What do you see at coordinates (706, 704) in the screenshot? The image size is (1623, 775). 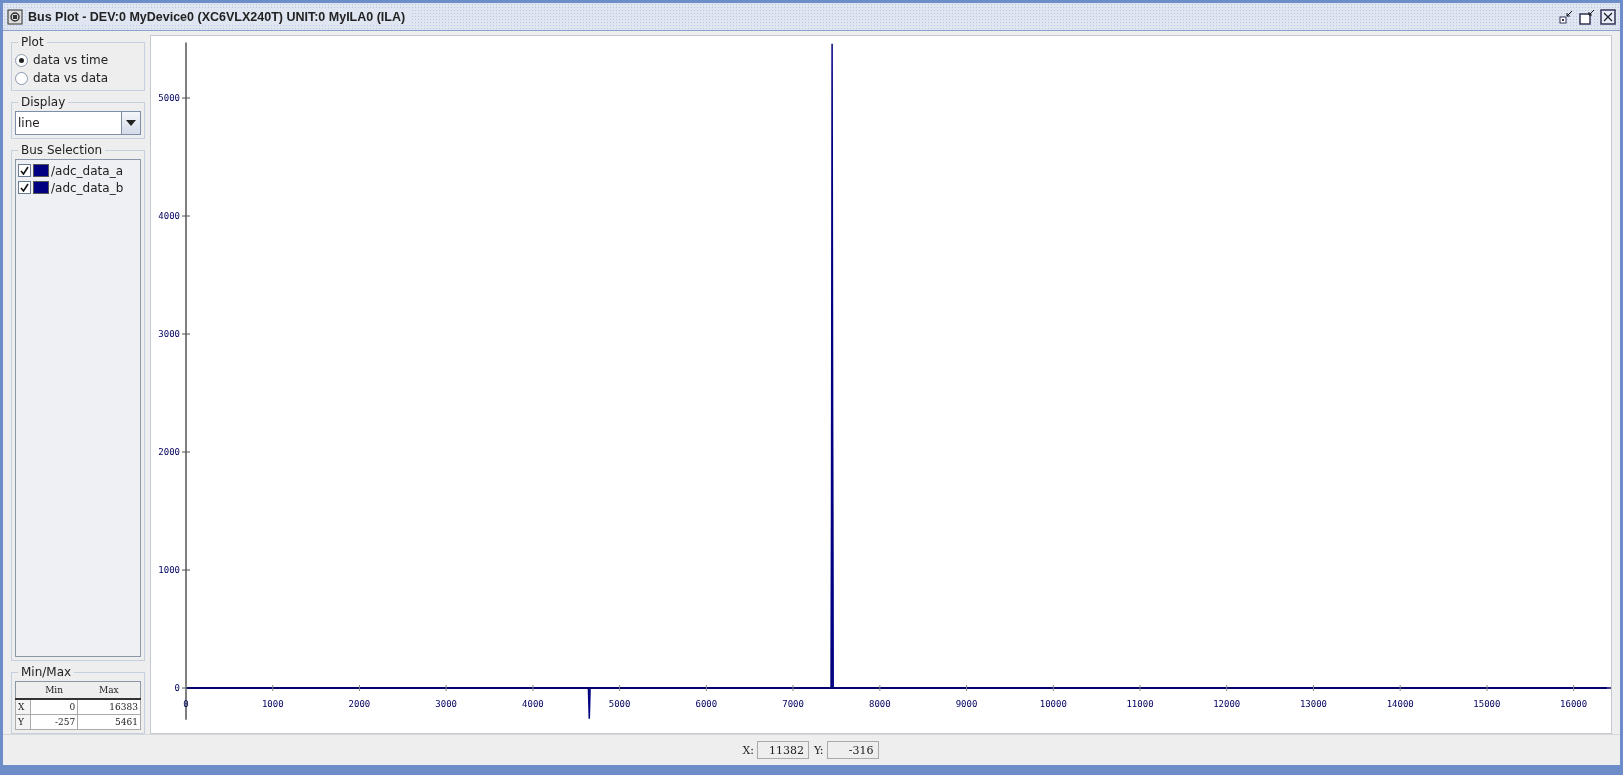 I see `tick-label: 6000` at bounding box center [706, 704].